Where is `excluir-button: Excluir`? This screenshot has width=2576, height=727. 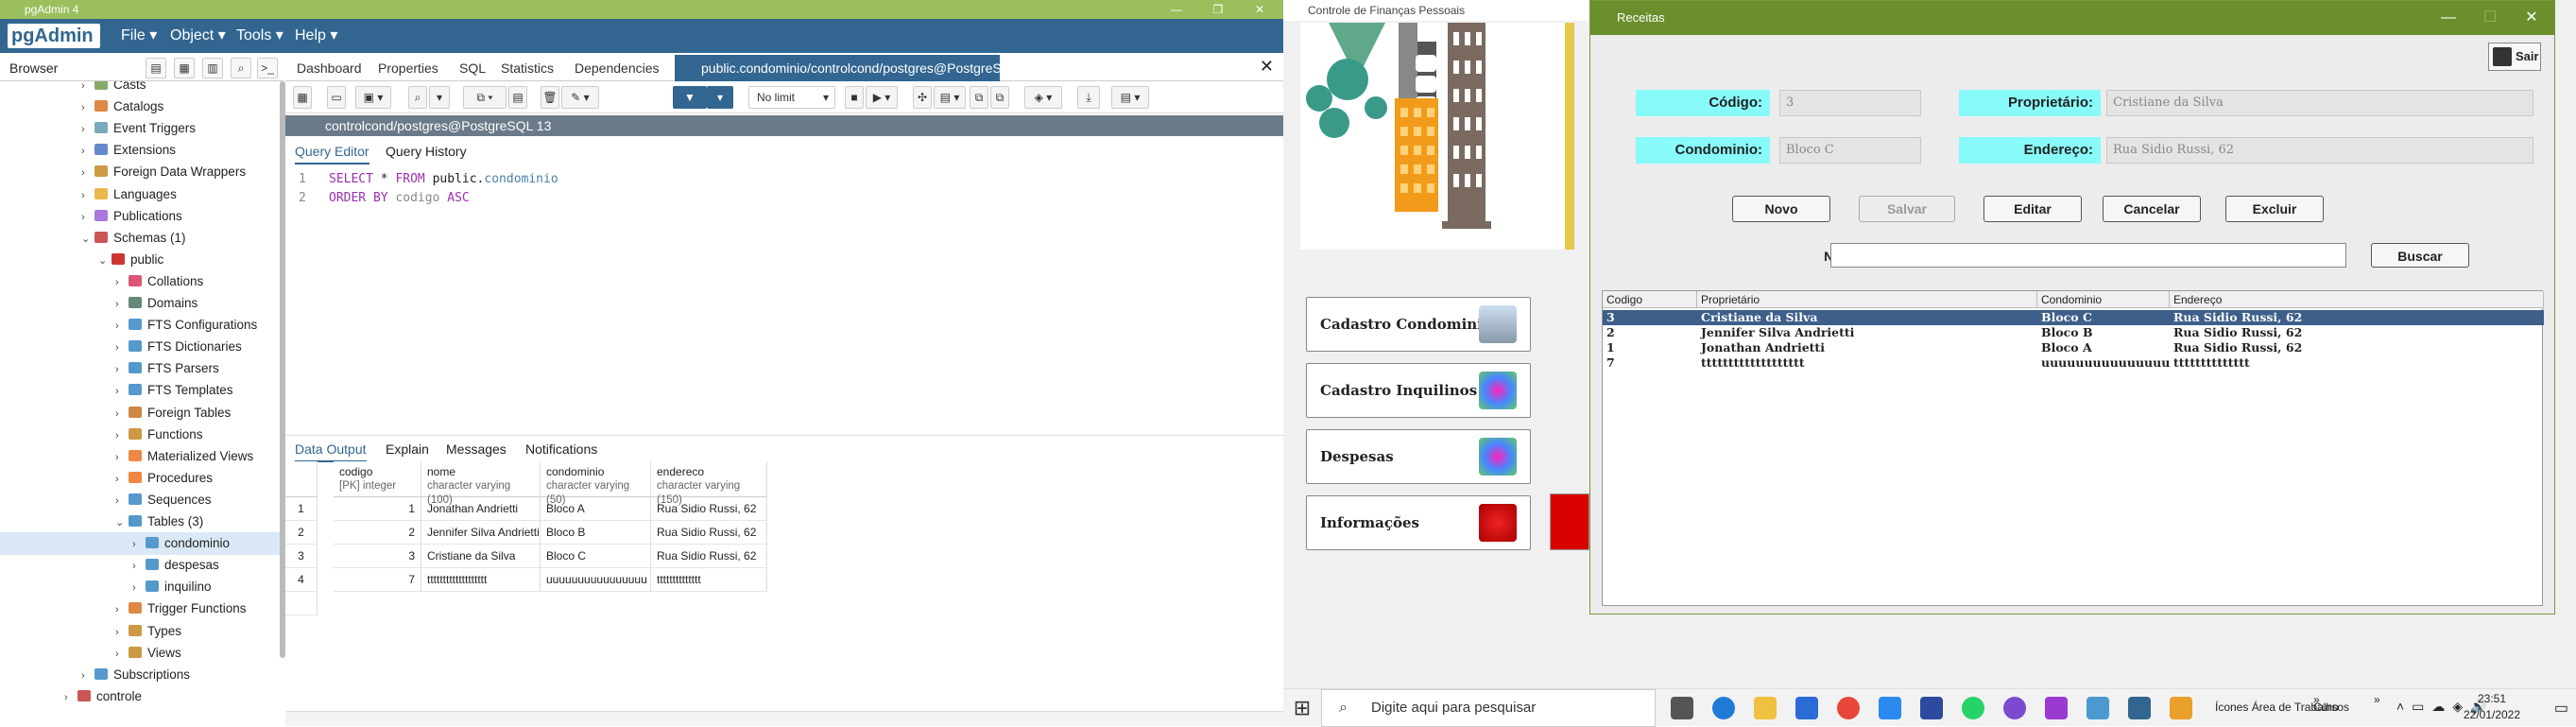
excluir-button: Excluir is located at coordinates (2274, 209).